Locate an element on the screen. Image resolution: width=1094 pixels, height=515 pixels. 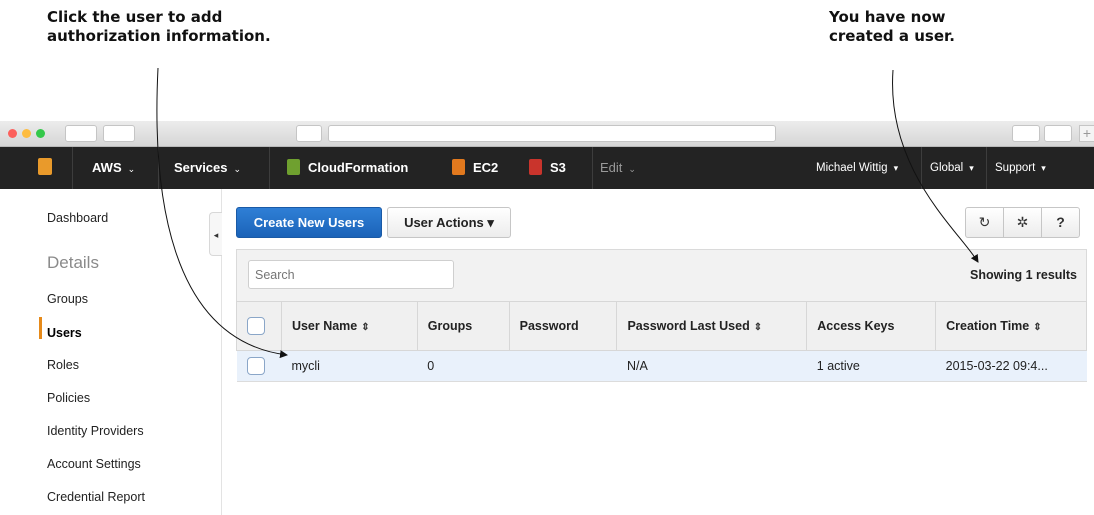
cell-access-keys: 1 active is located at coordinates (871, 366).